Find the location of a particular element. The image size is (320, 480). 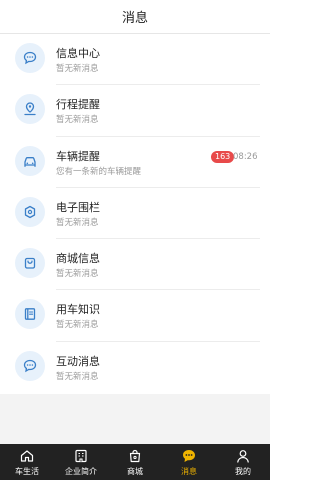

tab-car-life: 车生活 is located at coordinates (27, 462).